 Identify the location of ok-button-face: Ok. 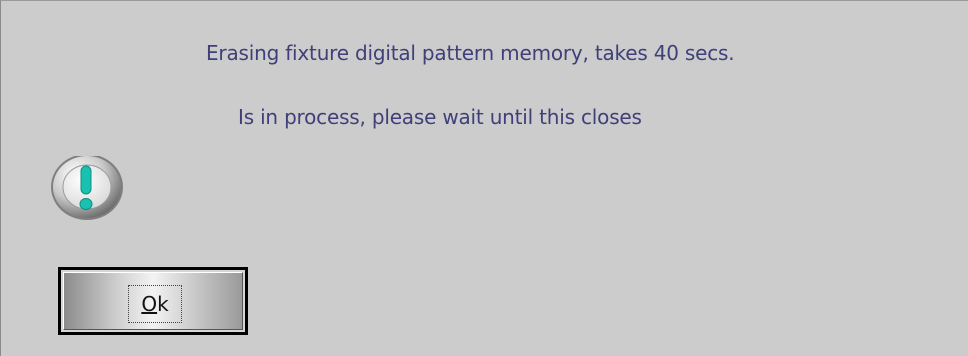
(153, 301).